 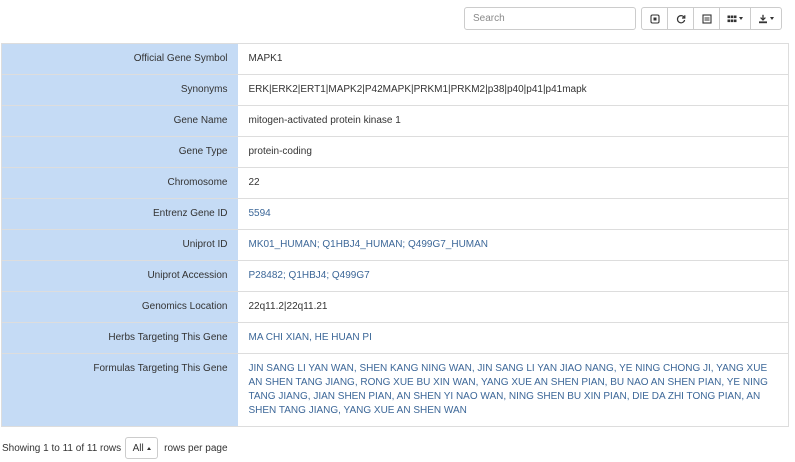 I want to click on row-value-link: MA CHI XIAN, HE HUAN PI, so click(x=513, y=338).